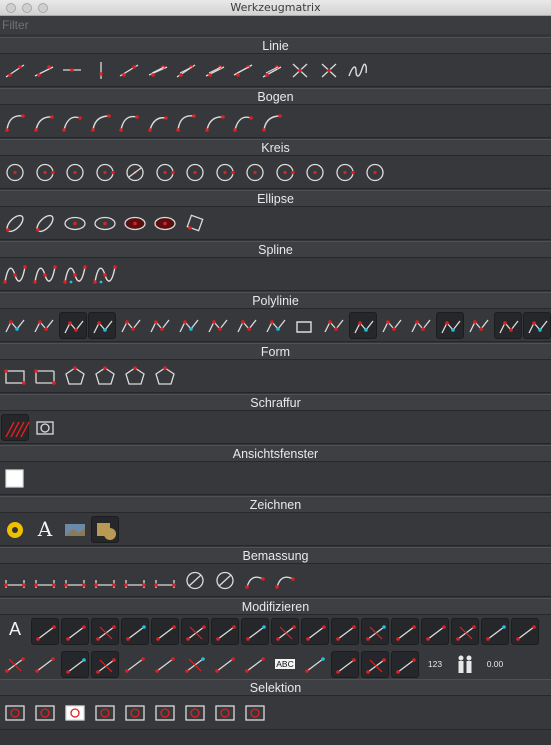 Image resolution: width=551 pixels, height=745 pixels. What do you see at coordinates (15, 274) in the screenshot?
I see `spline-control-points-tool` at bounding box center [15, 274].